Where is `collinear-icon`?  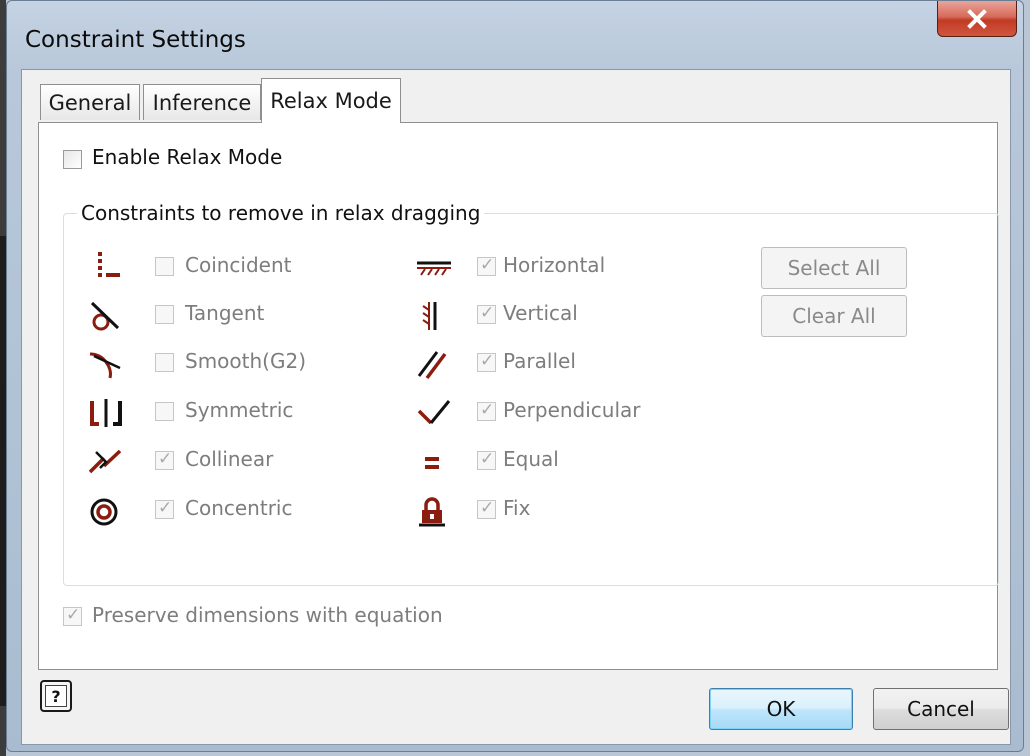 collinear-icon is located at coordinates (106, 462).